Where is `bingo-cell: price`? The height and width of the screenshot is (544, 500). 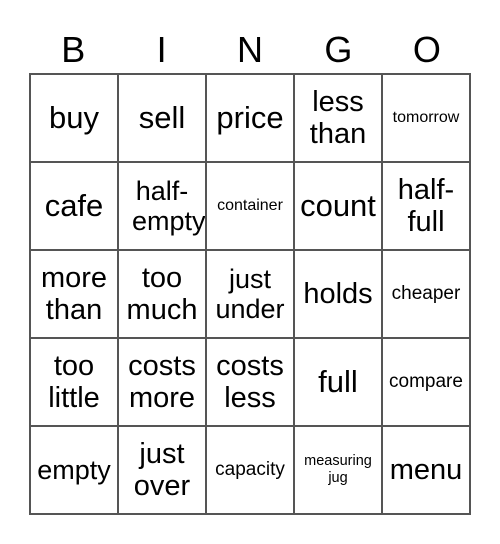 bingo-cell: price is located at coordinates (250, 118).